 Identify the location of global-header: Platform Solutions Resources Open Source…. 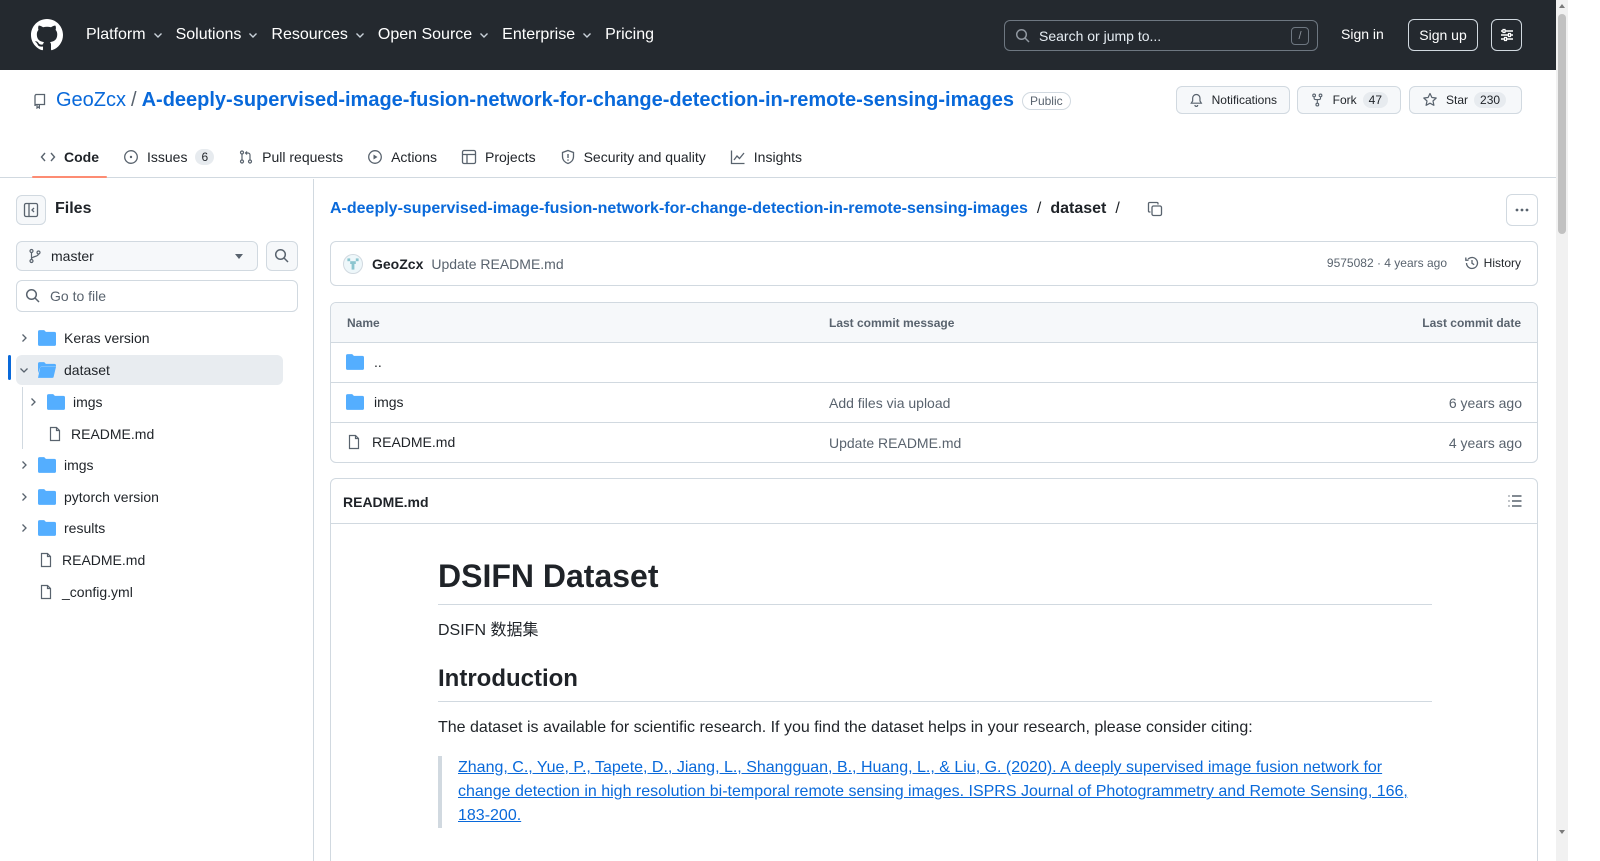
(784, 35).